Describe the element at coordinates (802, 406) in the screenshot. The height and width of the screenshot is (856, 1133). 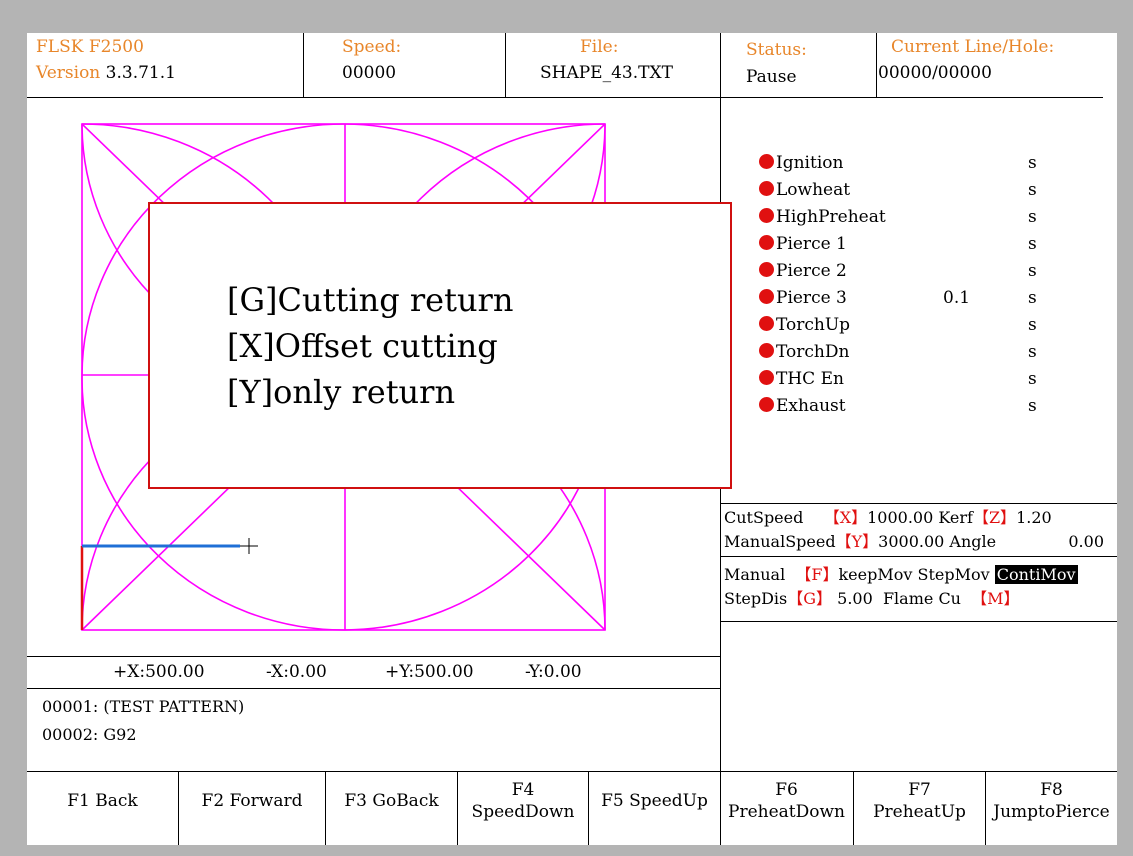
I see `io-item: Exhaust` at that location.